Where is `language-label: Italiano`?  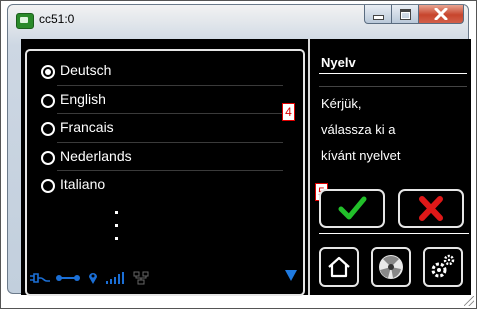 language-label: Italiano is located at coordinates (83, 184).